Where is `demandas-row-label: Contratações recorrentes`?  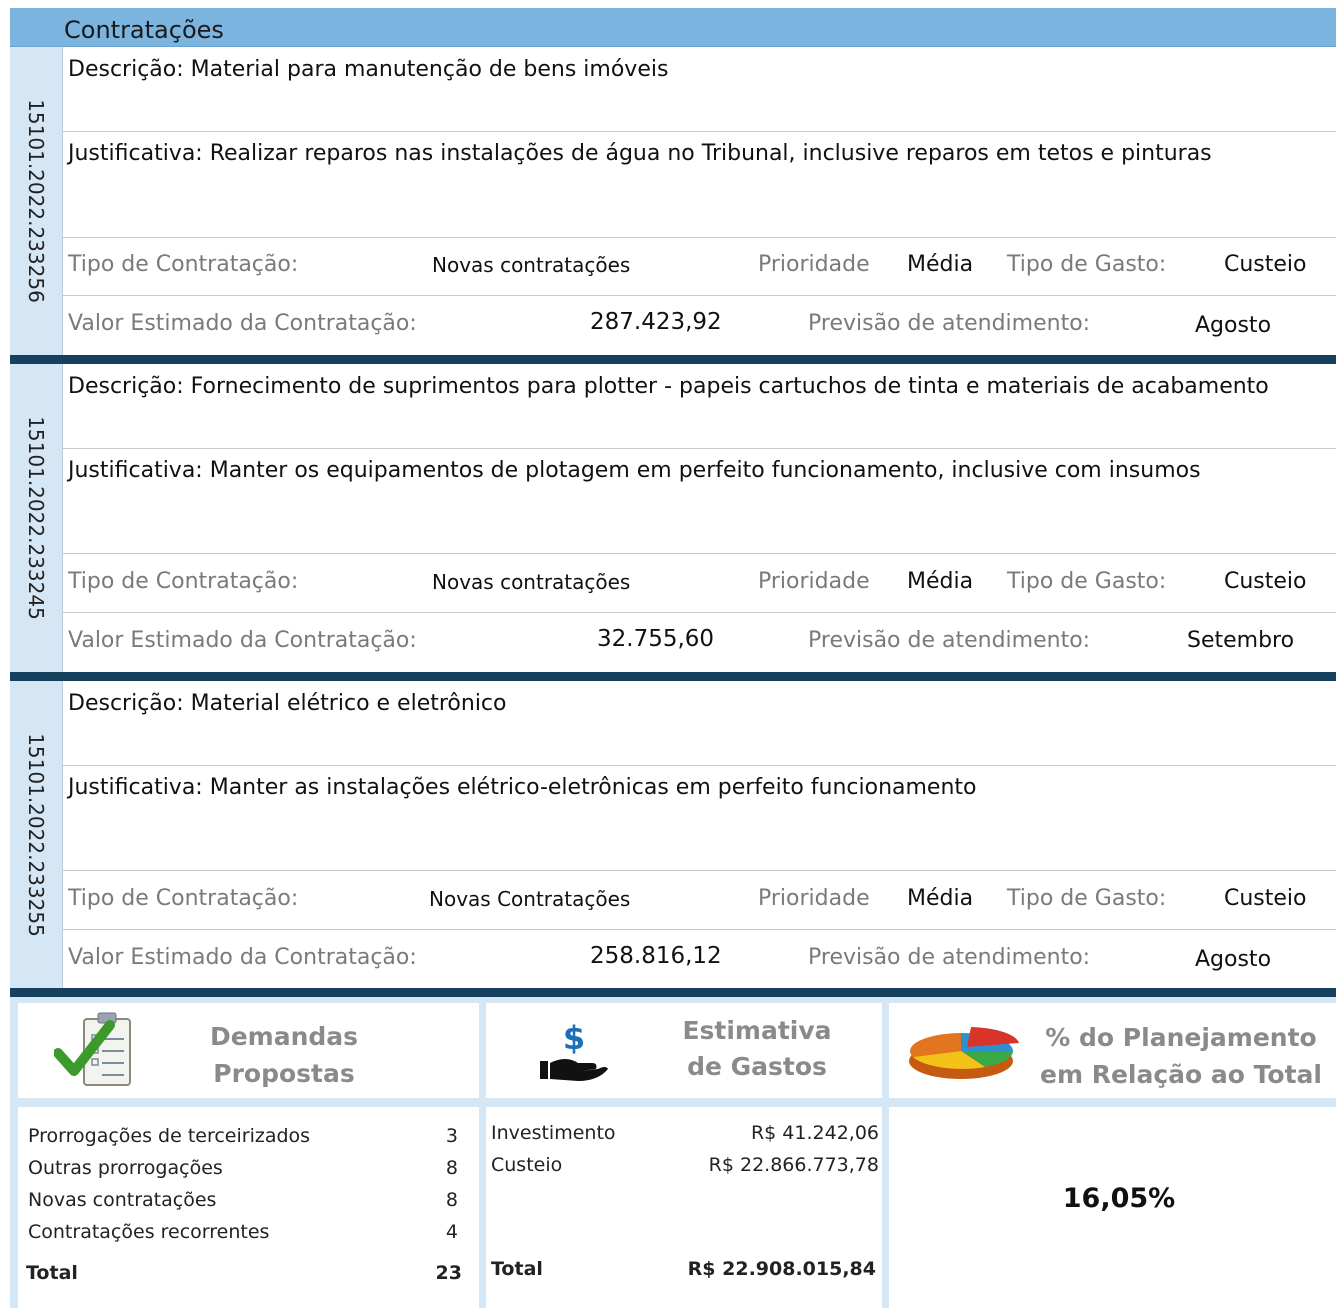
demandas-row-label: Contratações recorrentes is located at coordinates (149, 1232).